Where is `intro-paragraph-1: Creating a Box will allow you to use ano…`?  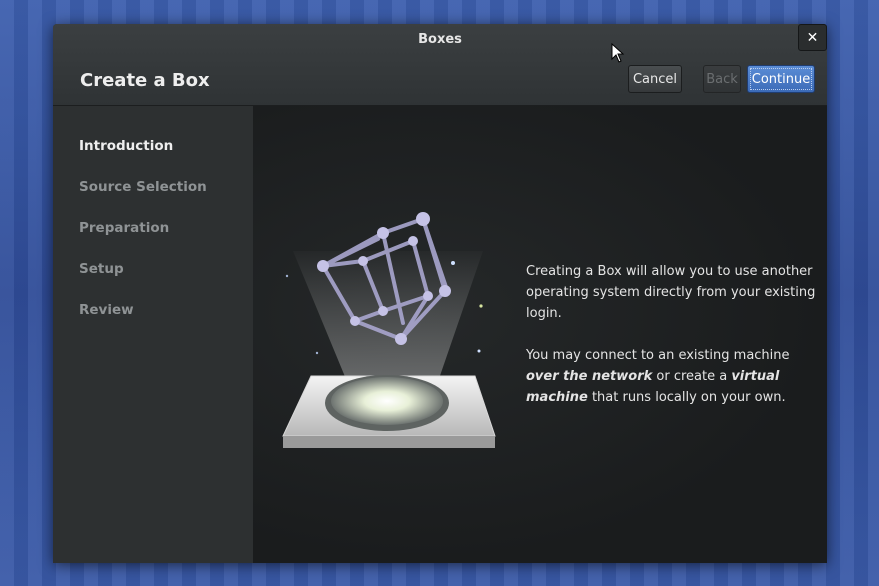 intro-paragraph-1: Creating a Box will allow you to use ano… is located at coordinates (671, 292).